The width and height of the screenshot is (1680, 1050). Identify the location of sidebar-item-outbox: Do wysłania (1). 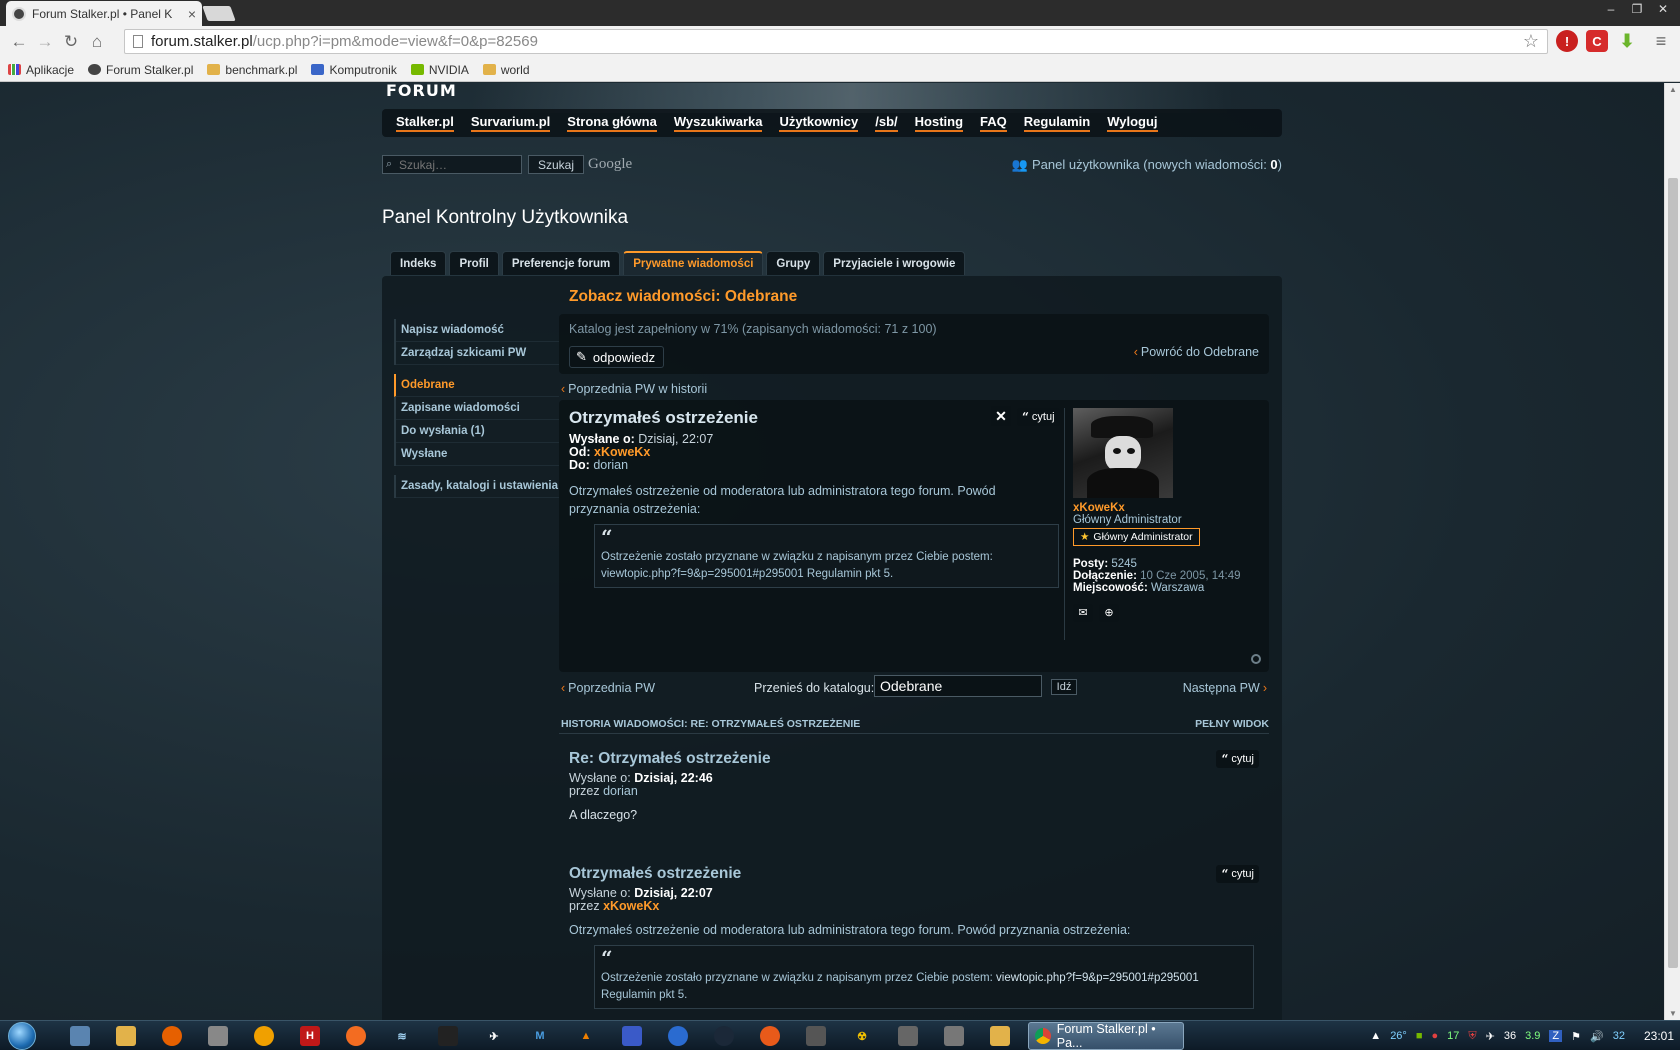
(477, 432).